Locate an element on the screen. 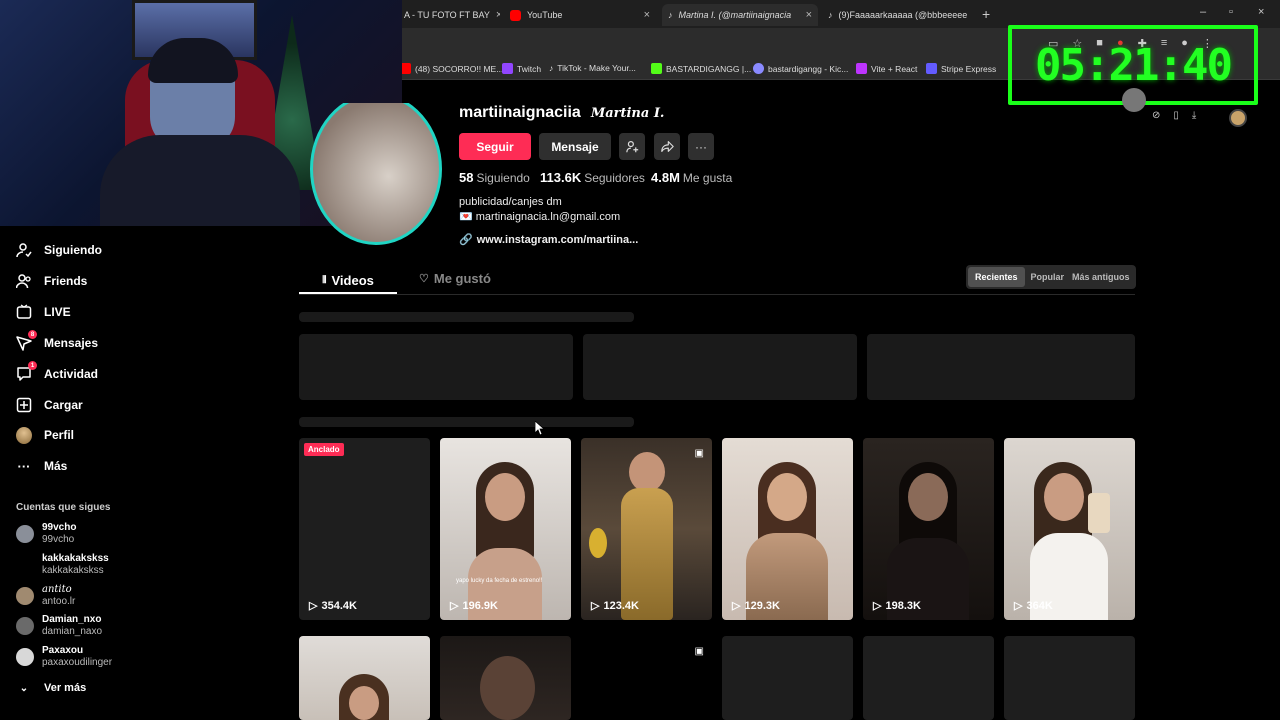  following-account: Damian_nxo damian_naxo is located at coordinates (59, 626).